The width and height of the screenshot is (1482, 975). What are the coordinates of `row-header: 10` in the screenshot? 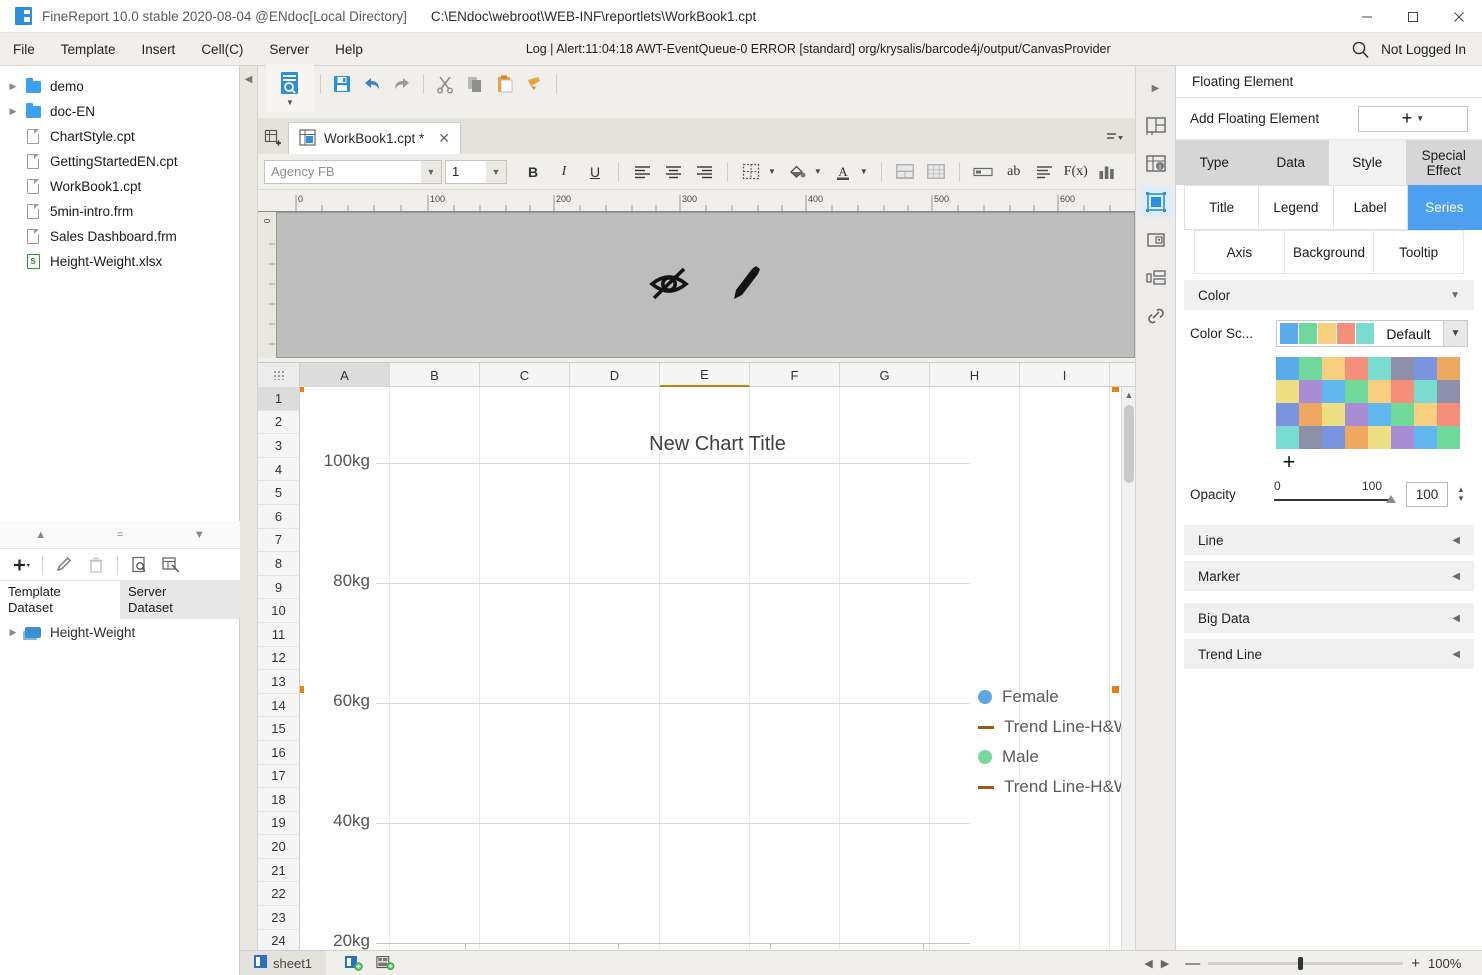 It's located at (278, 611).